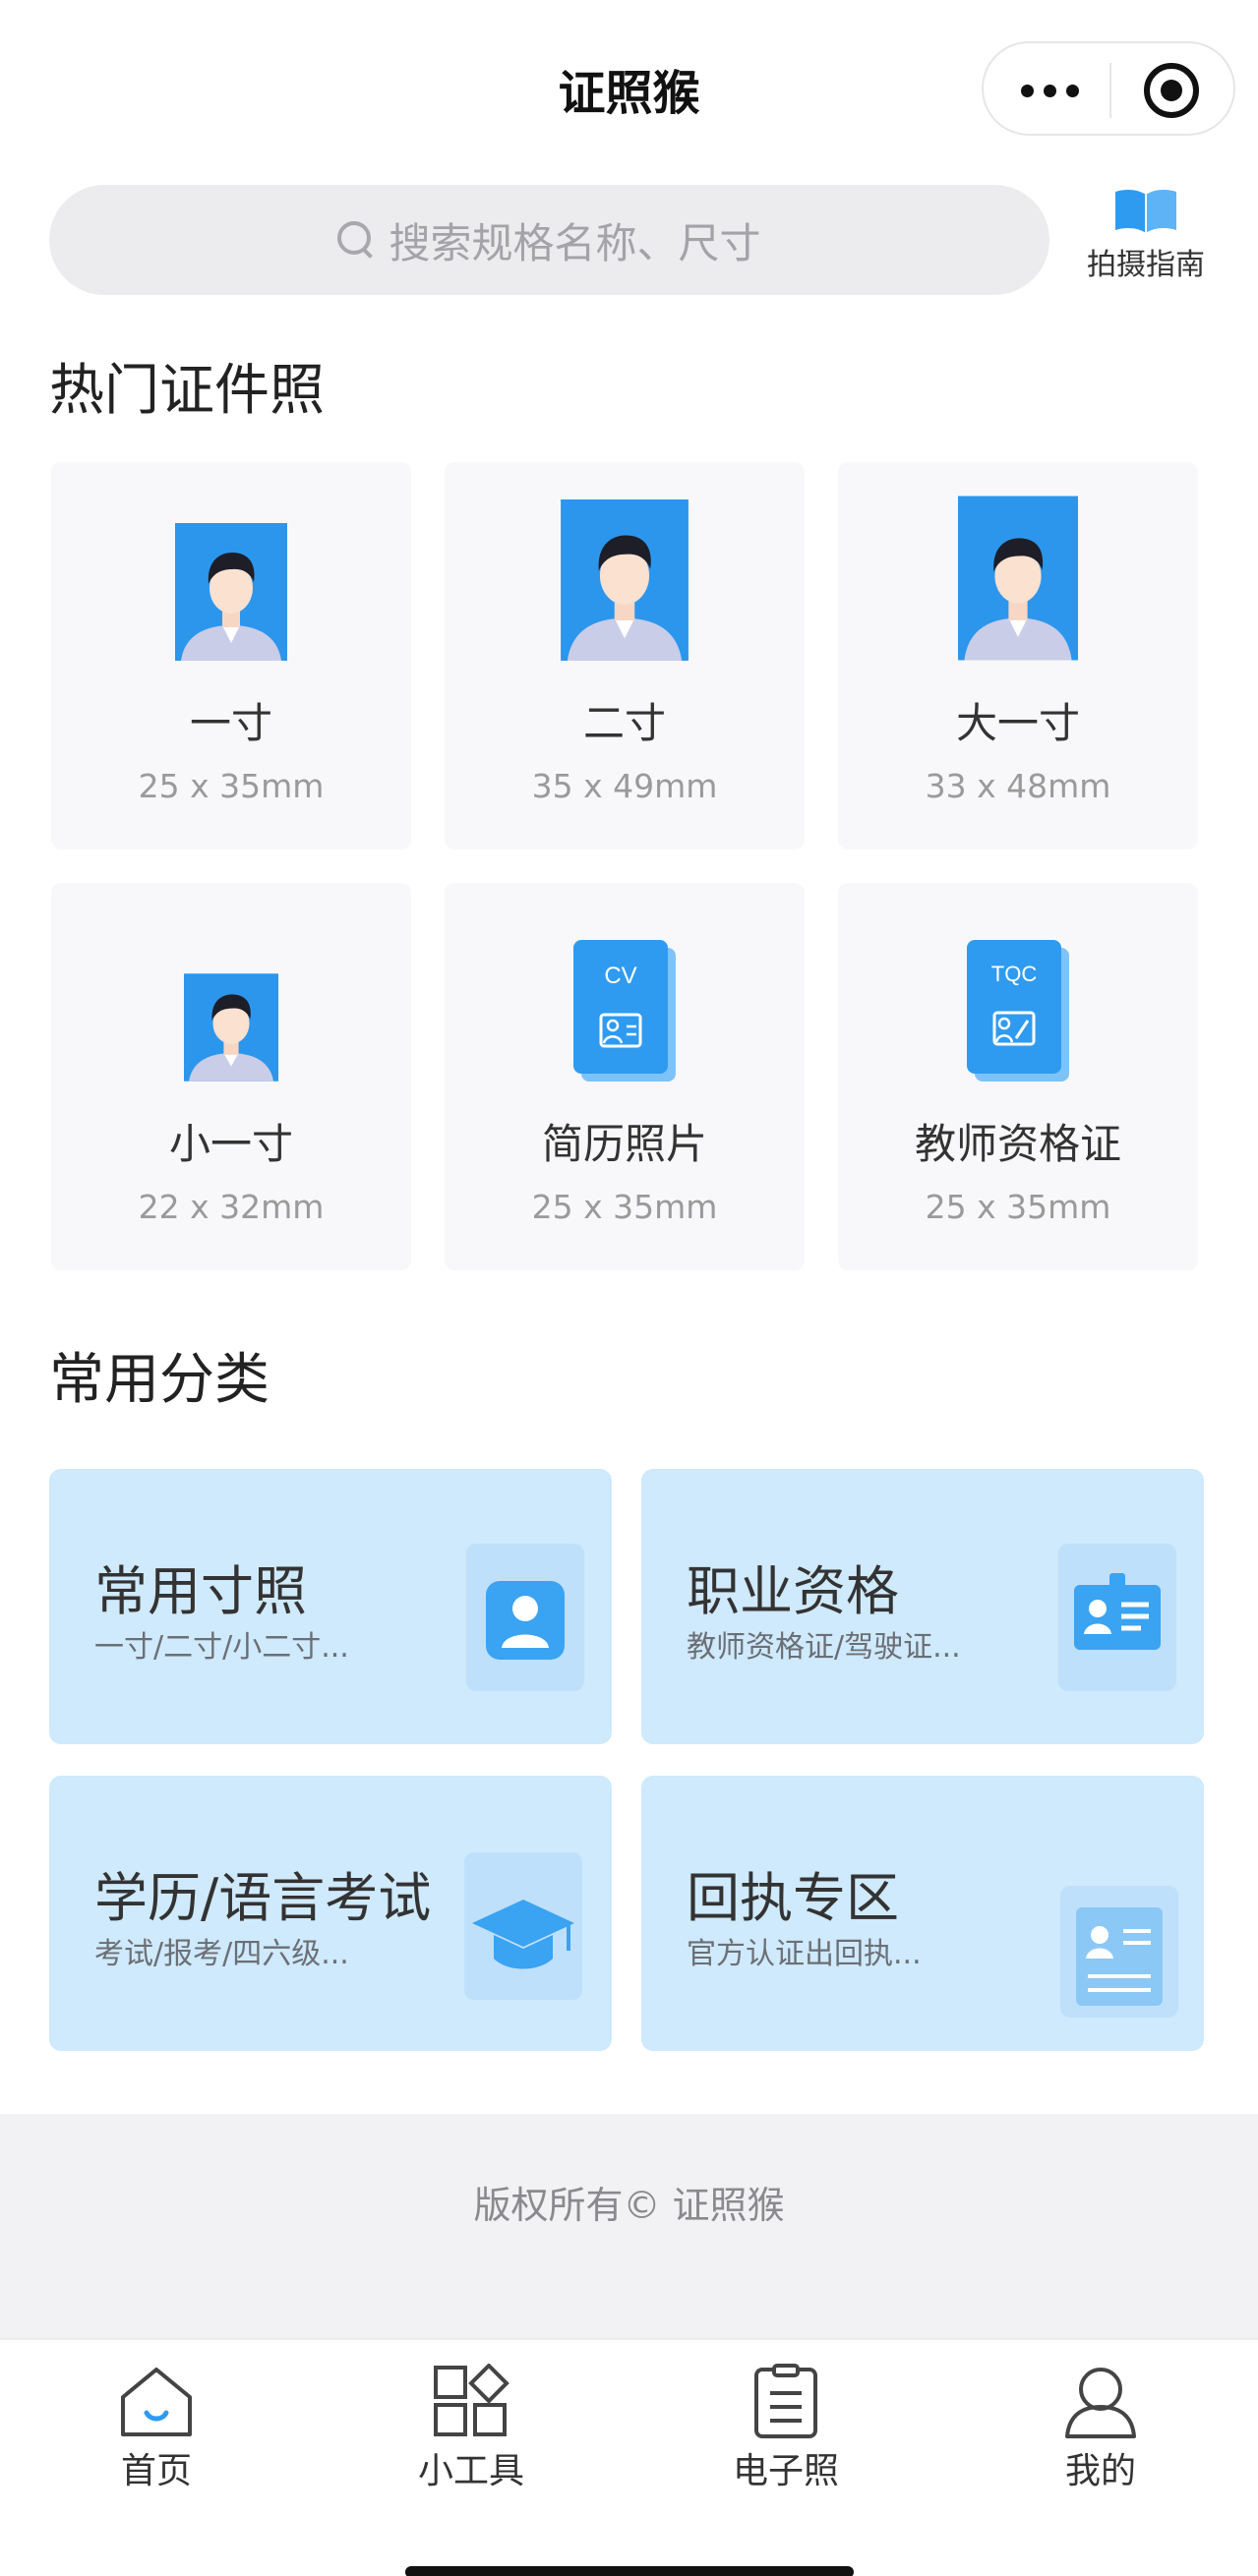  I want to click on close-target-icon, so click(1172, 90).